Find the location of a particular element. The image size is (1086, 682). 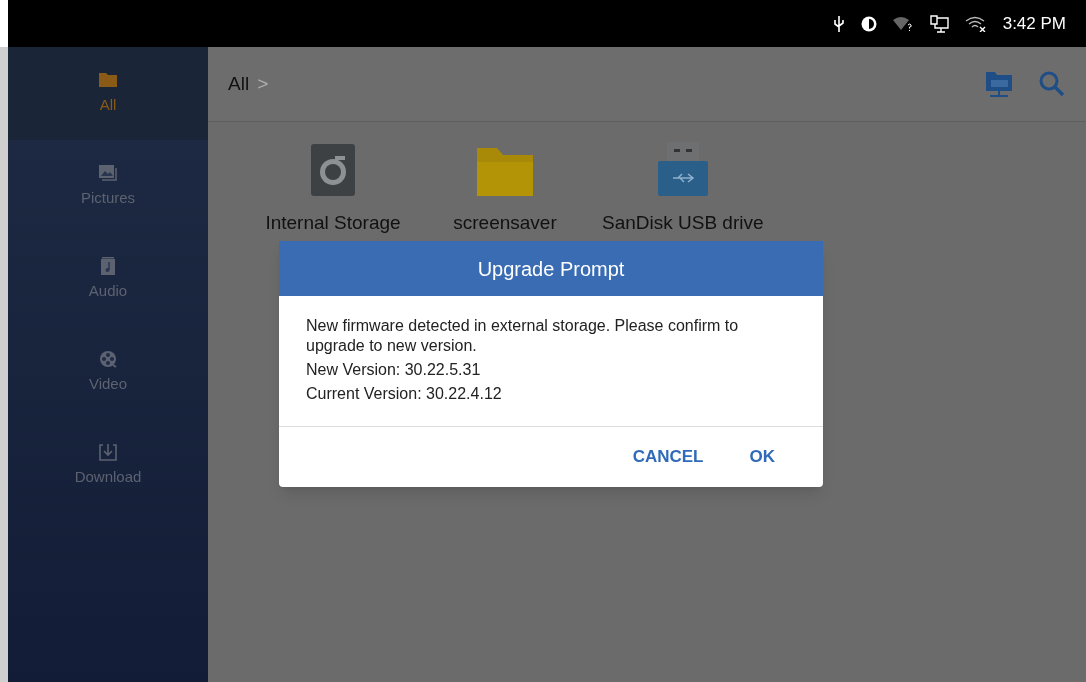

file-item: Internal Storage is located at coordinates (333, 189).